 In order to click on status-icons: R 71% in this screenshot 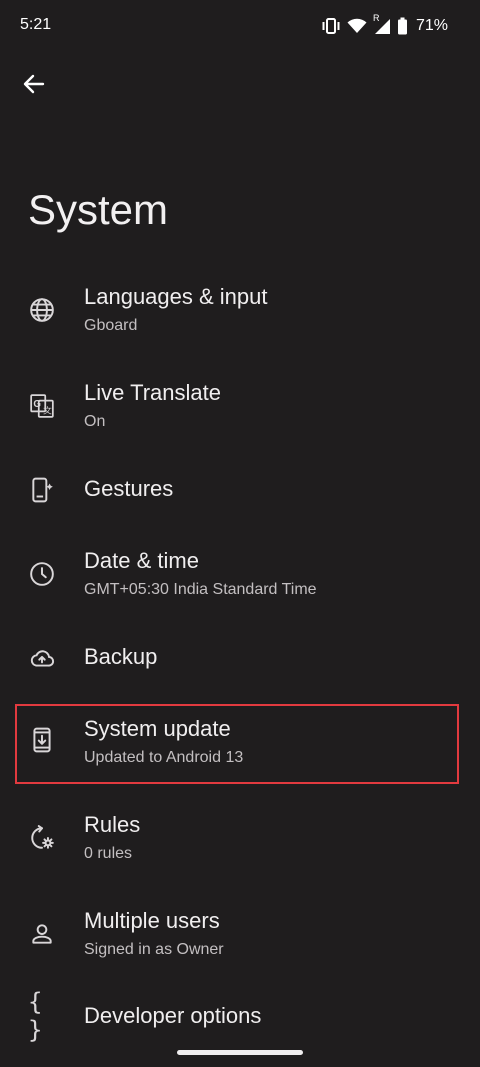, I will do `click(384, 25)`.